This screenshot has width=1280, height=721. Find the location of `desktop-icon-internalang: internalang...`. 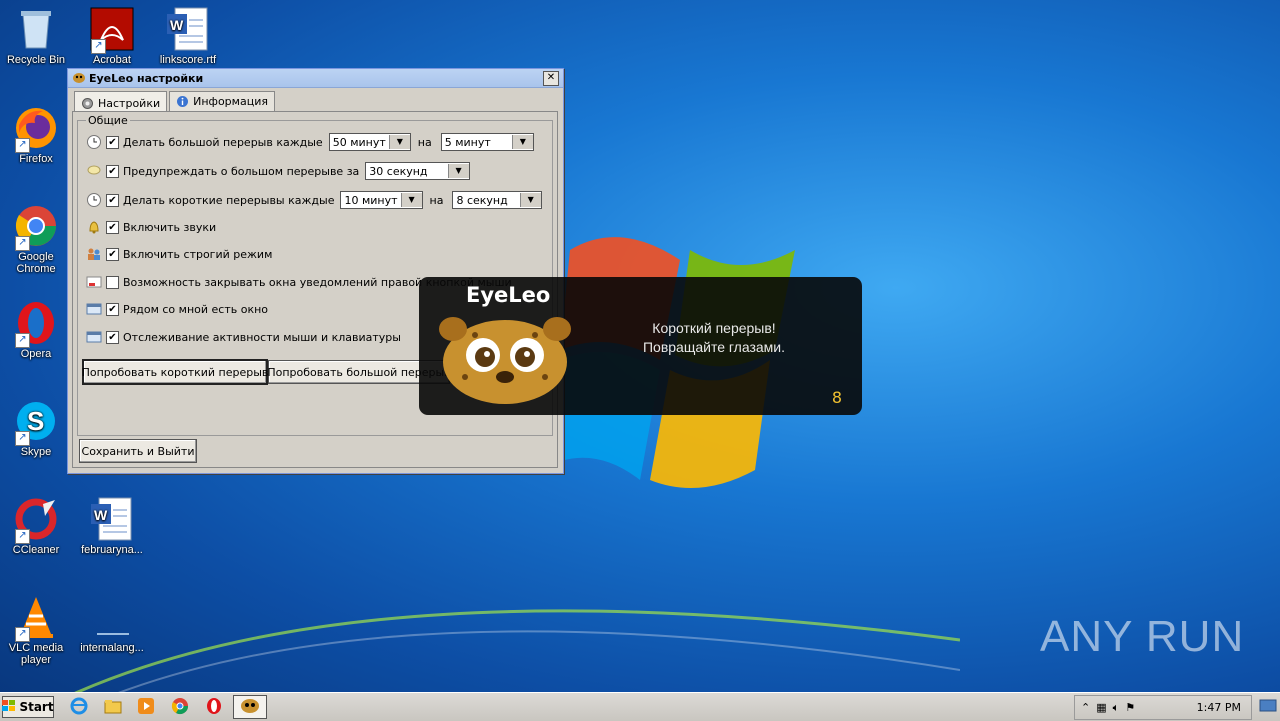

desktop-icon-internalang: internalang... is located at coordinates (112, 624).